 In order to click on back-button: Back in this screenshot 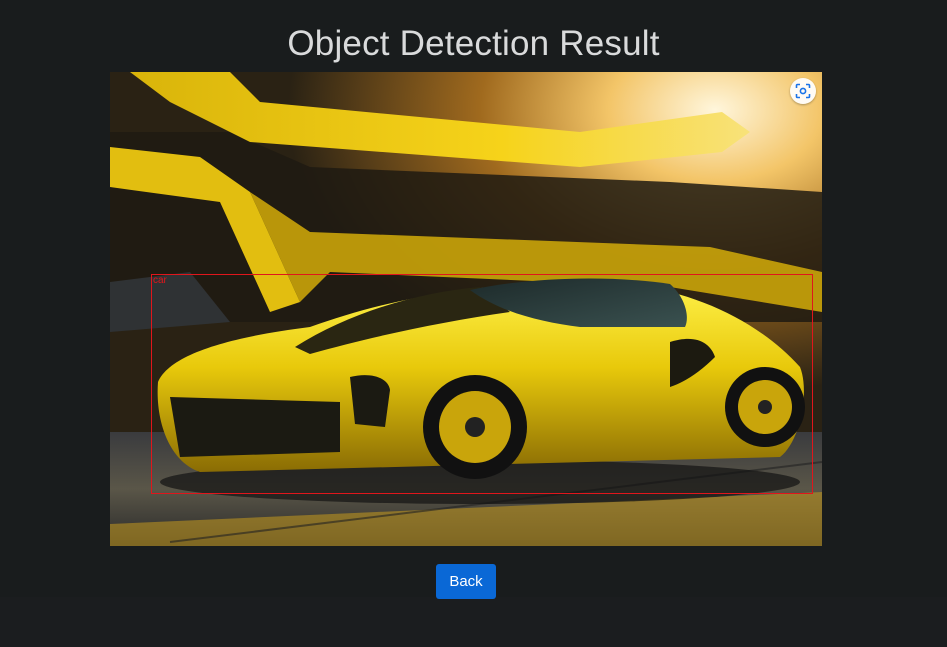, I will do `click(466, 581)`.